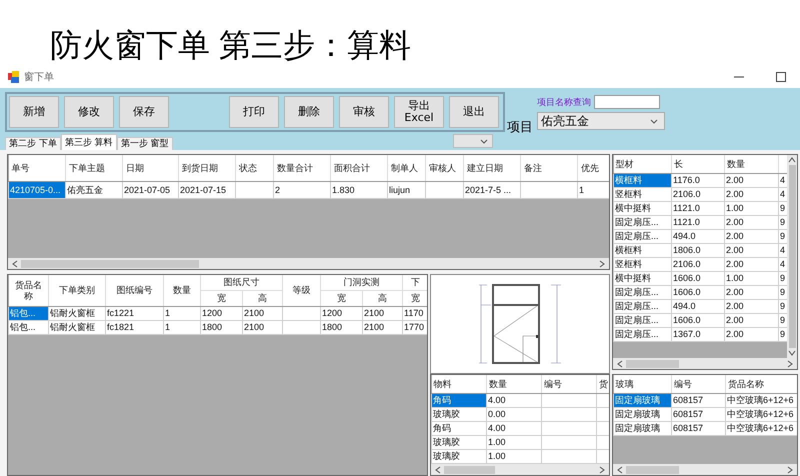 This screenshot has width=800, height=476. I want to click on column-header: 货, so click(602, 384).